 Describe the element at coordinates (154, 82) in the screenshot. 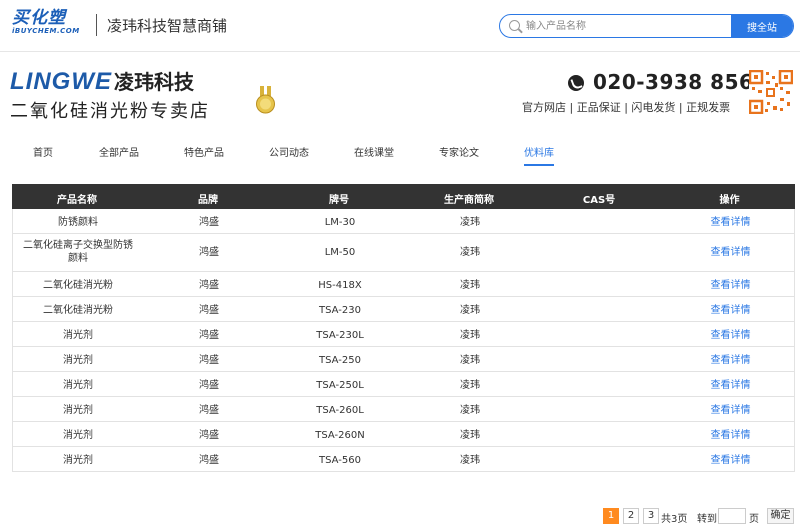

I see `logo-cn: 凌玮科技` at that location.